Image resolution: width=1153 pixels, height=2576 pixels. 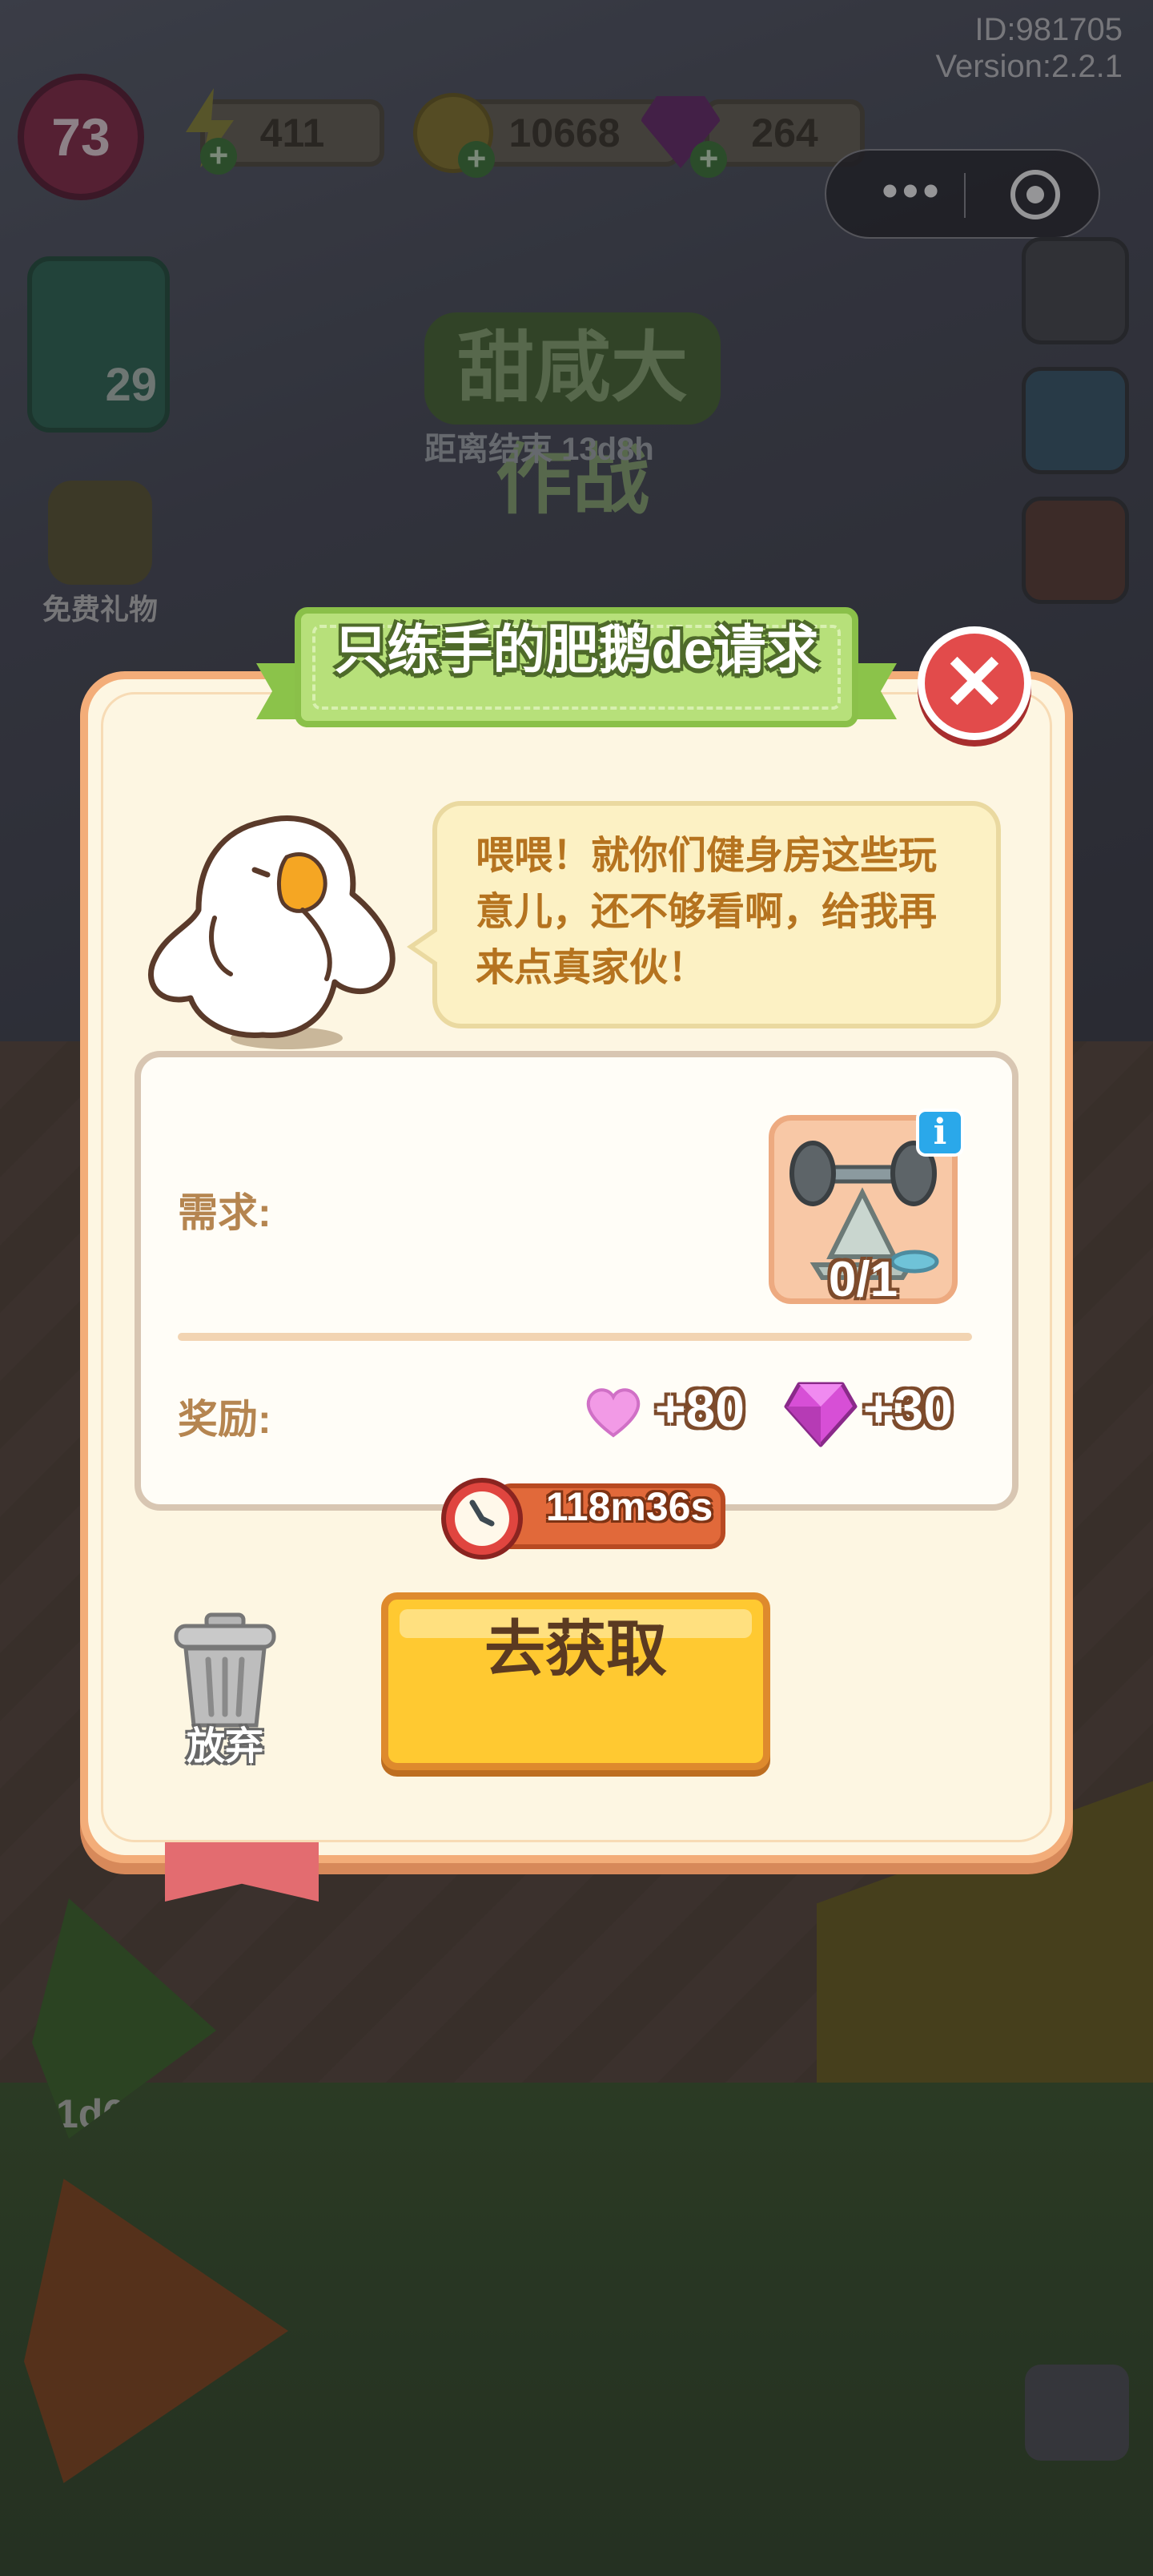 I want to click on speech-text: 喂喂！就你们健身房这些玩意儿，还不够看啊，给我再来点真家伙！, so click(x=707, y=912).